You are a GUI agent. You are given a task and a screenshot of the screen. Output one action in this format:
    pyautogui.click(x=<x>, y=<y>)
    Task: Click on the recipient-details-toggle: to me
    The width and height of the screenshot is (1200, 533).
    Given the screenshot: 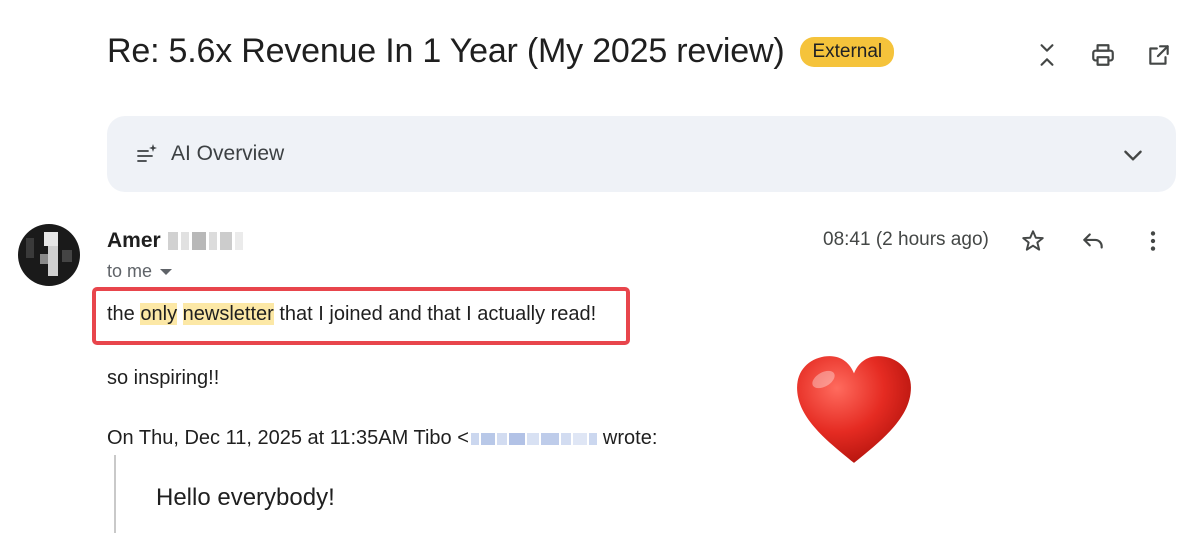 What is the action you would take?
    pyautogui.click(x=140, y=271)
    